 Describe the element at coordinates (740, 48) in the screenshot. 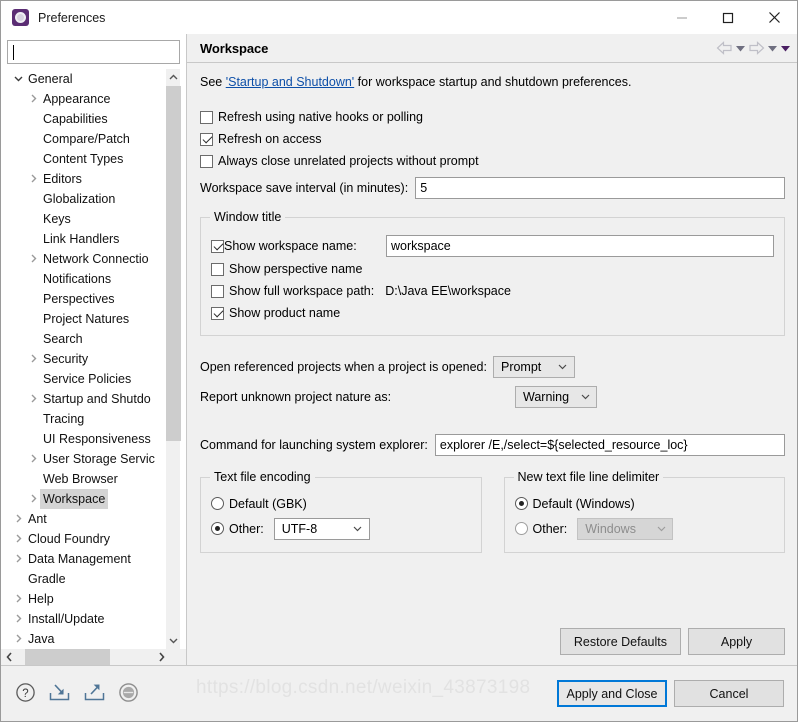

I see `back-menu-chevron-down-icon` at that location.